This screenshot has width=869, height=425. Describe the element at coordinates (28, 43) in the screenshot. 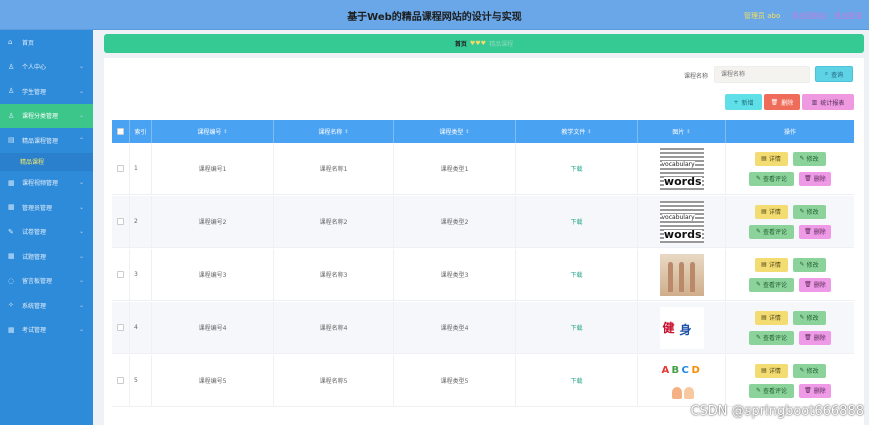

I see `sidebar-item-label: 首页` at that location.